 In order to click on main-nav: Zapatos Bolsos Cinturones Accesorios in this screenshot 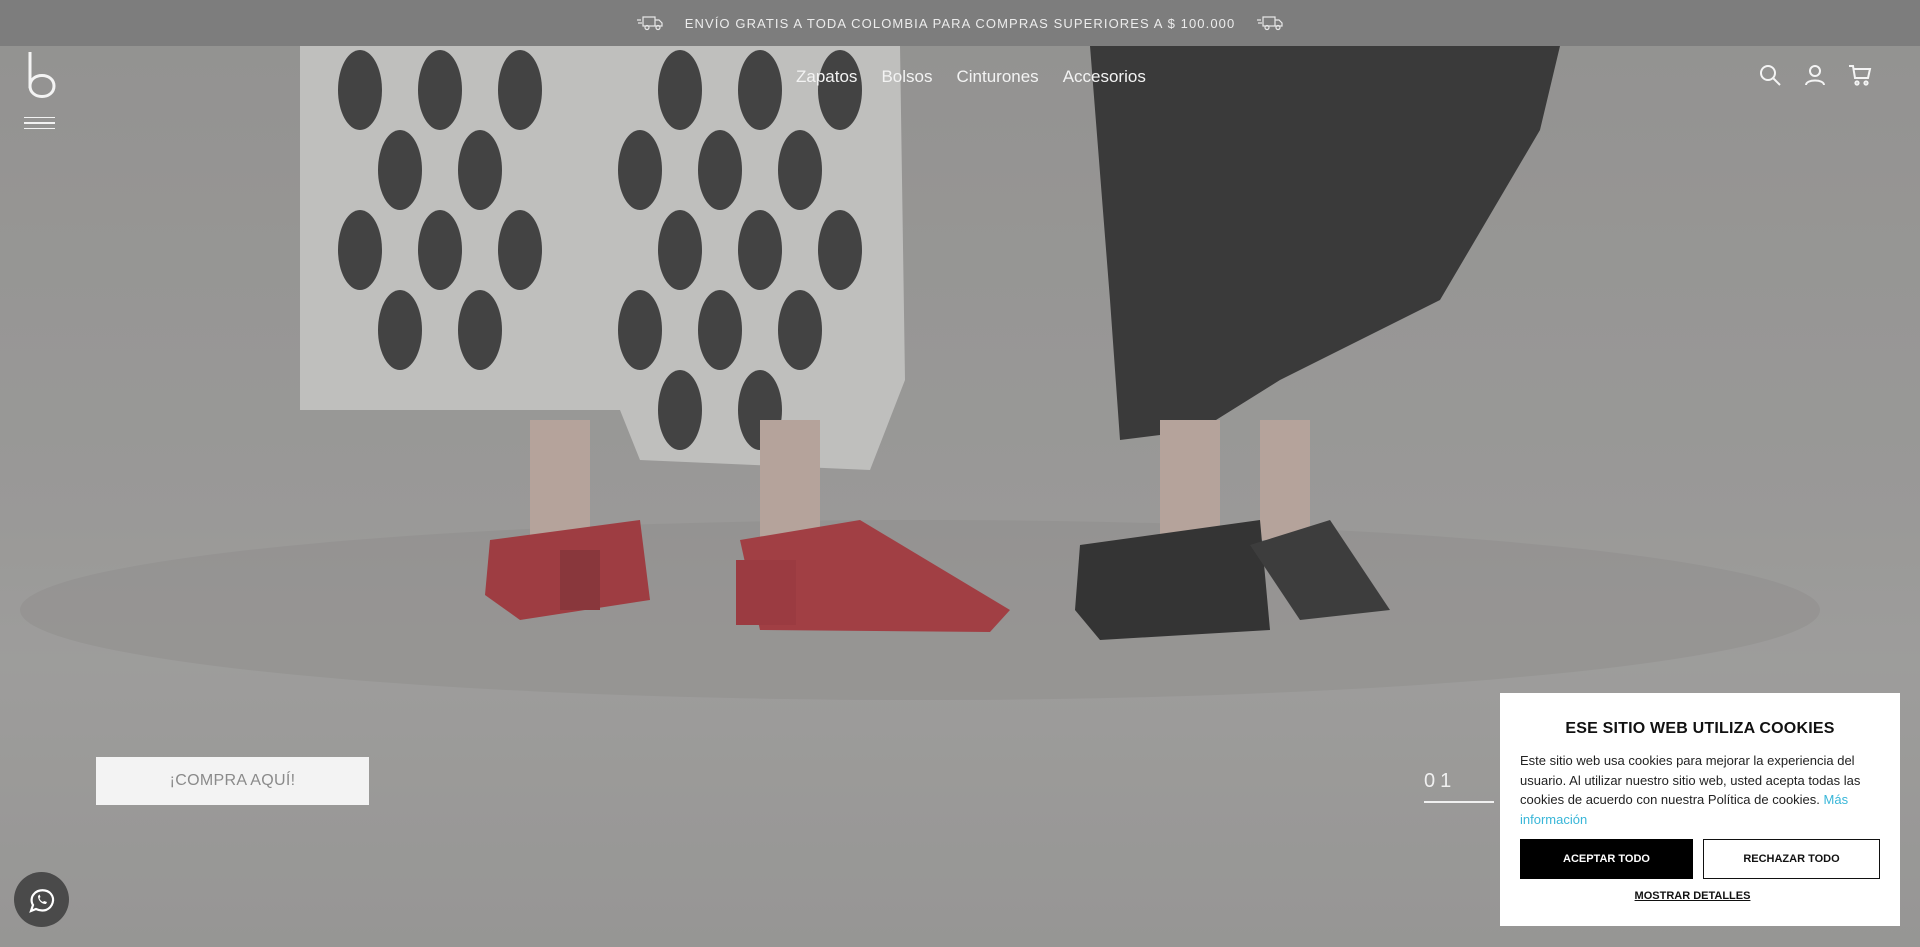, I will do `click(971, 77)`.